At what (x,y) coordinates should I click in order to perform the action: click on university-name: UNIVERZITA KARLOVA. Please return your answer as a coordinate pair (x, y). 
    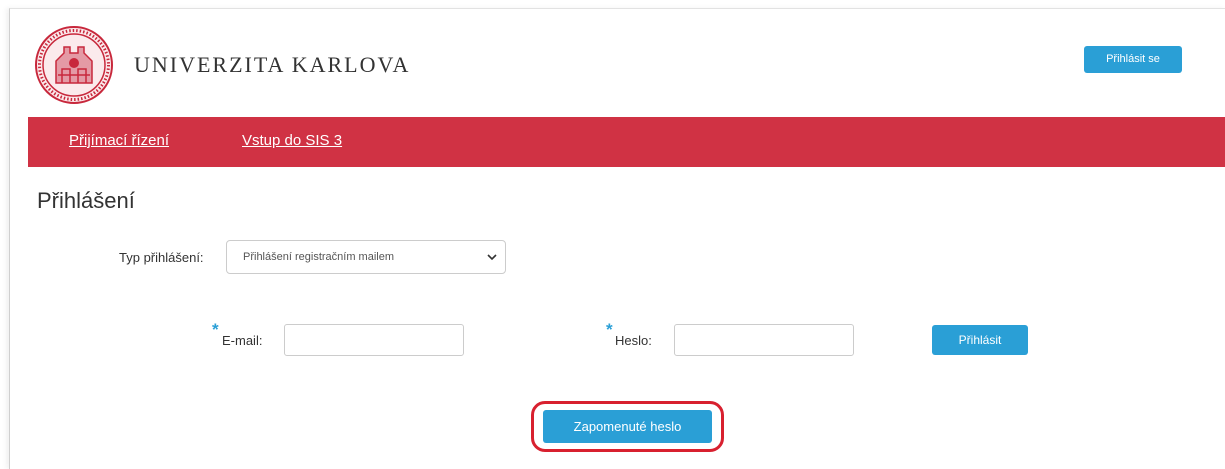
    Looking at the image, I should click on (272, 64).